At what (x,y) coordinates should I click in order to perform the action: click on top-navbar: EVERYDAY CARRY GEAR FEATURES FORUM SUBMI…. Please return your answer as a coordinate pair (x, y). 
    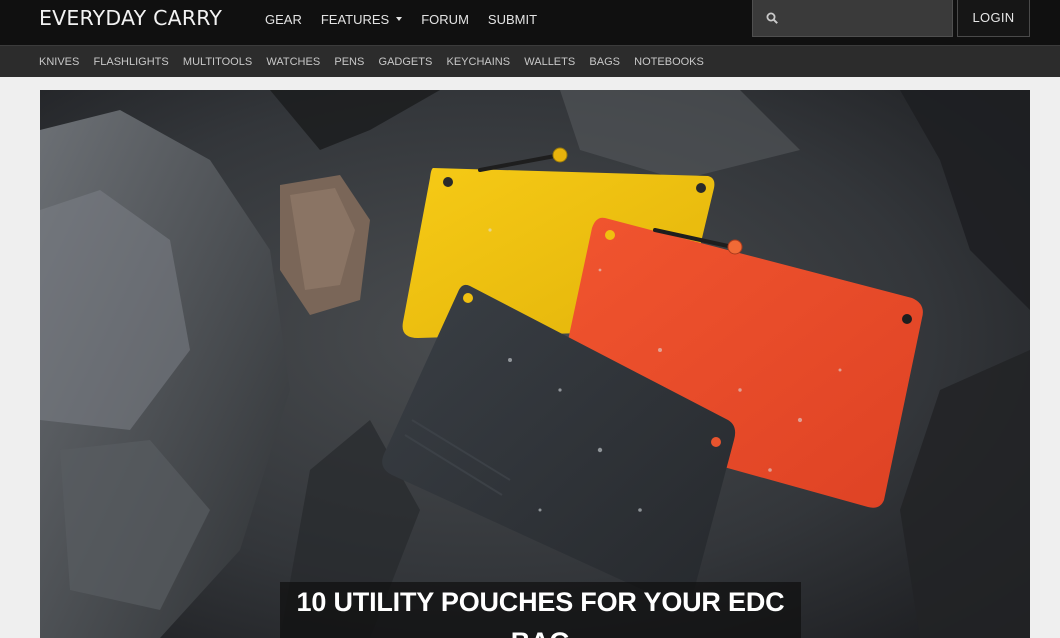
    Looking at the image, I should click on (530, 22).